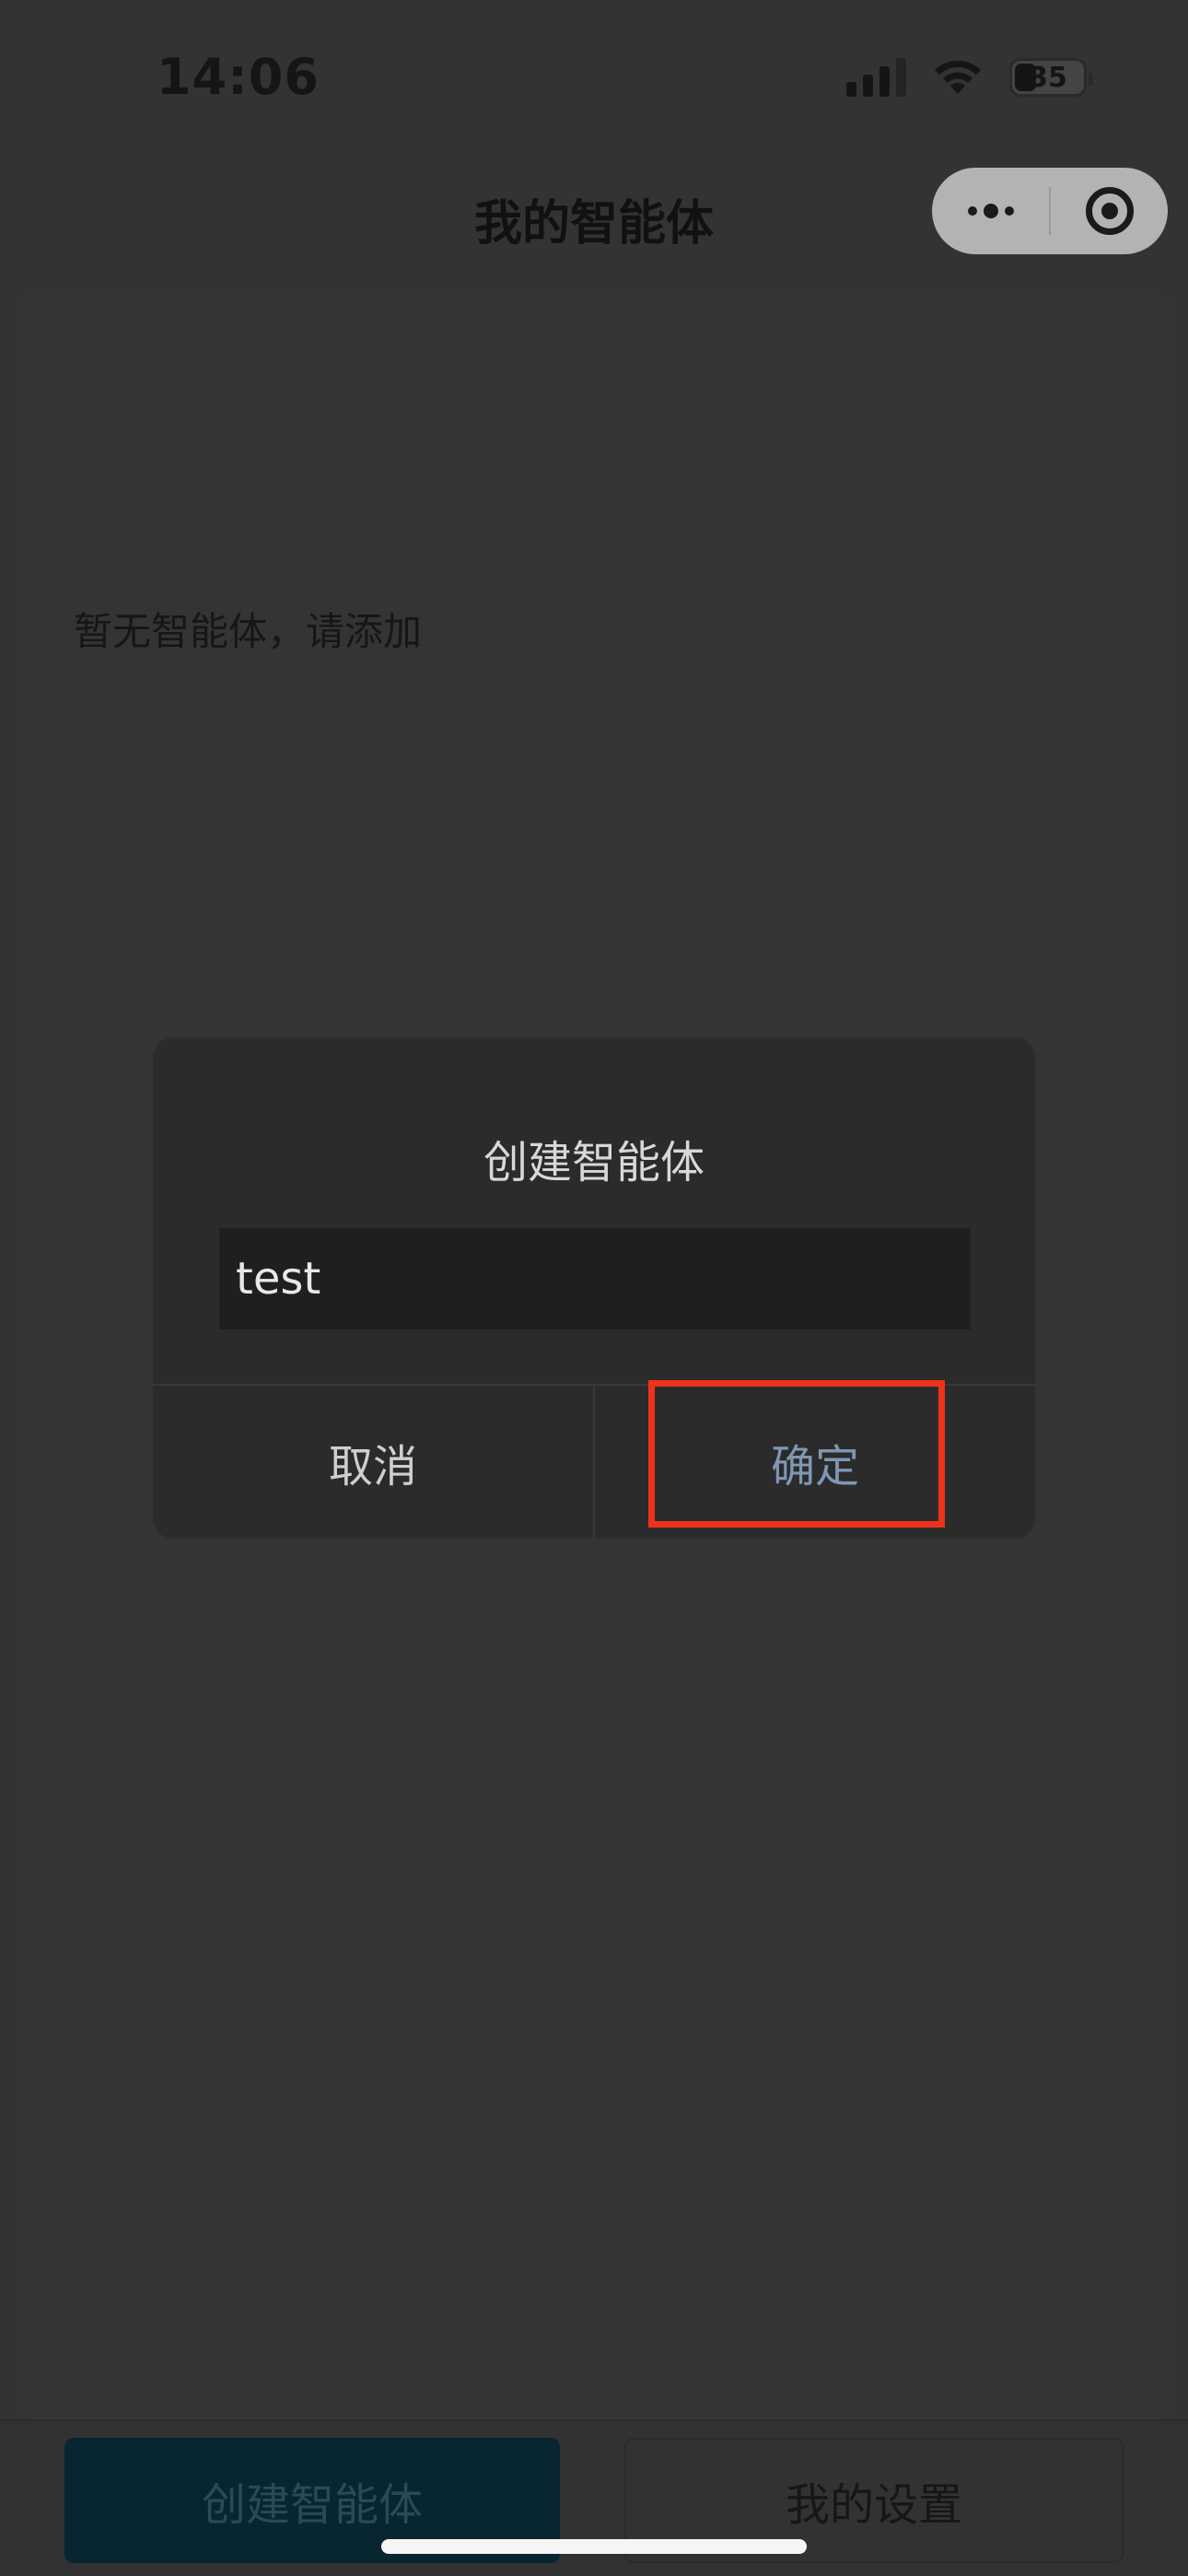 The height and width of the screenshot is (2576, 1188). I want to click on mini-program-capsule, so click(1050, 211).